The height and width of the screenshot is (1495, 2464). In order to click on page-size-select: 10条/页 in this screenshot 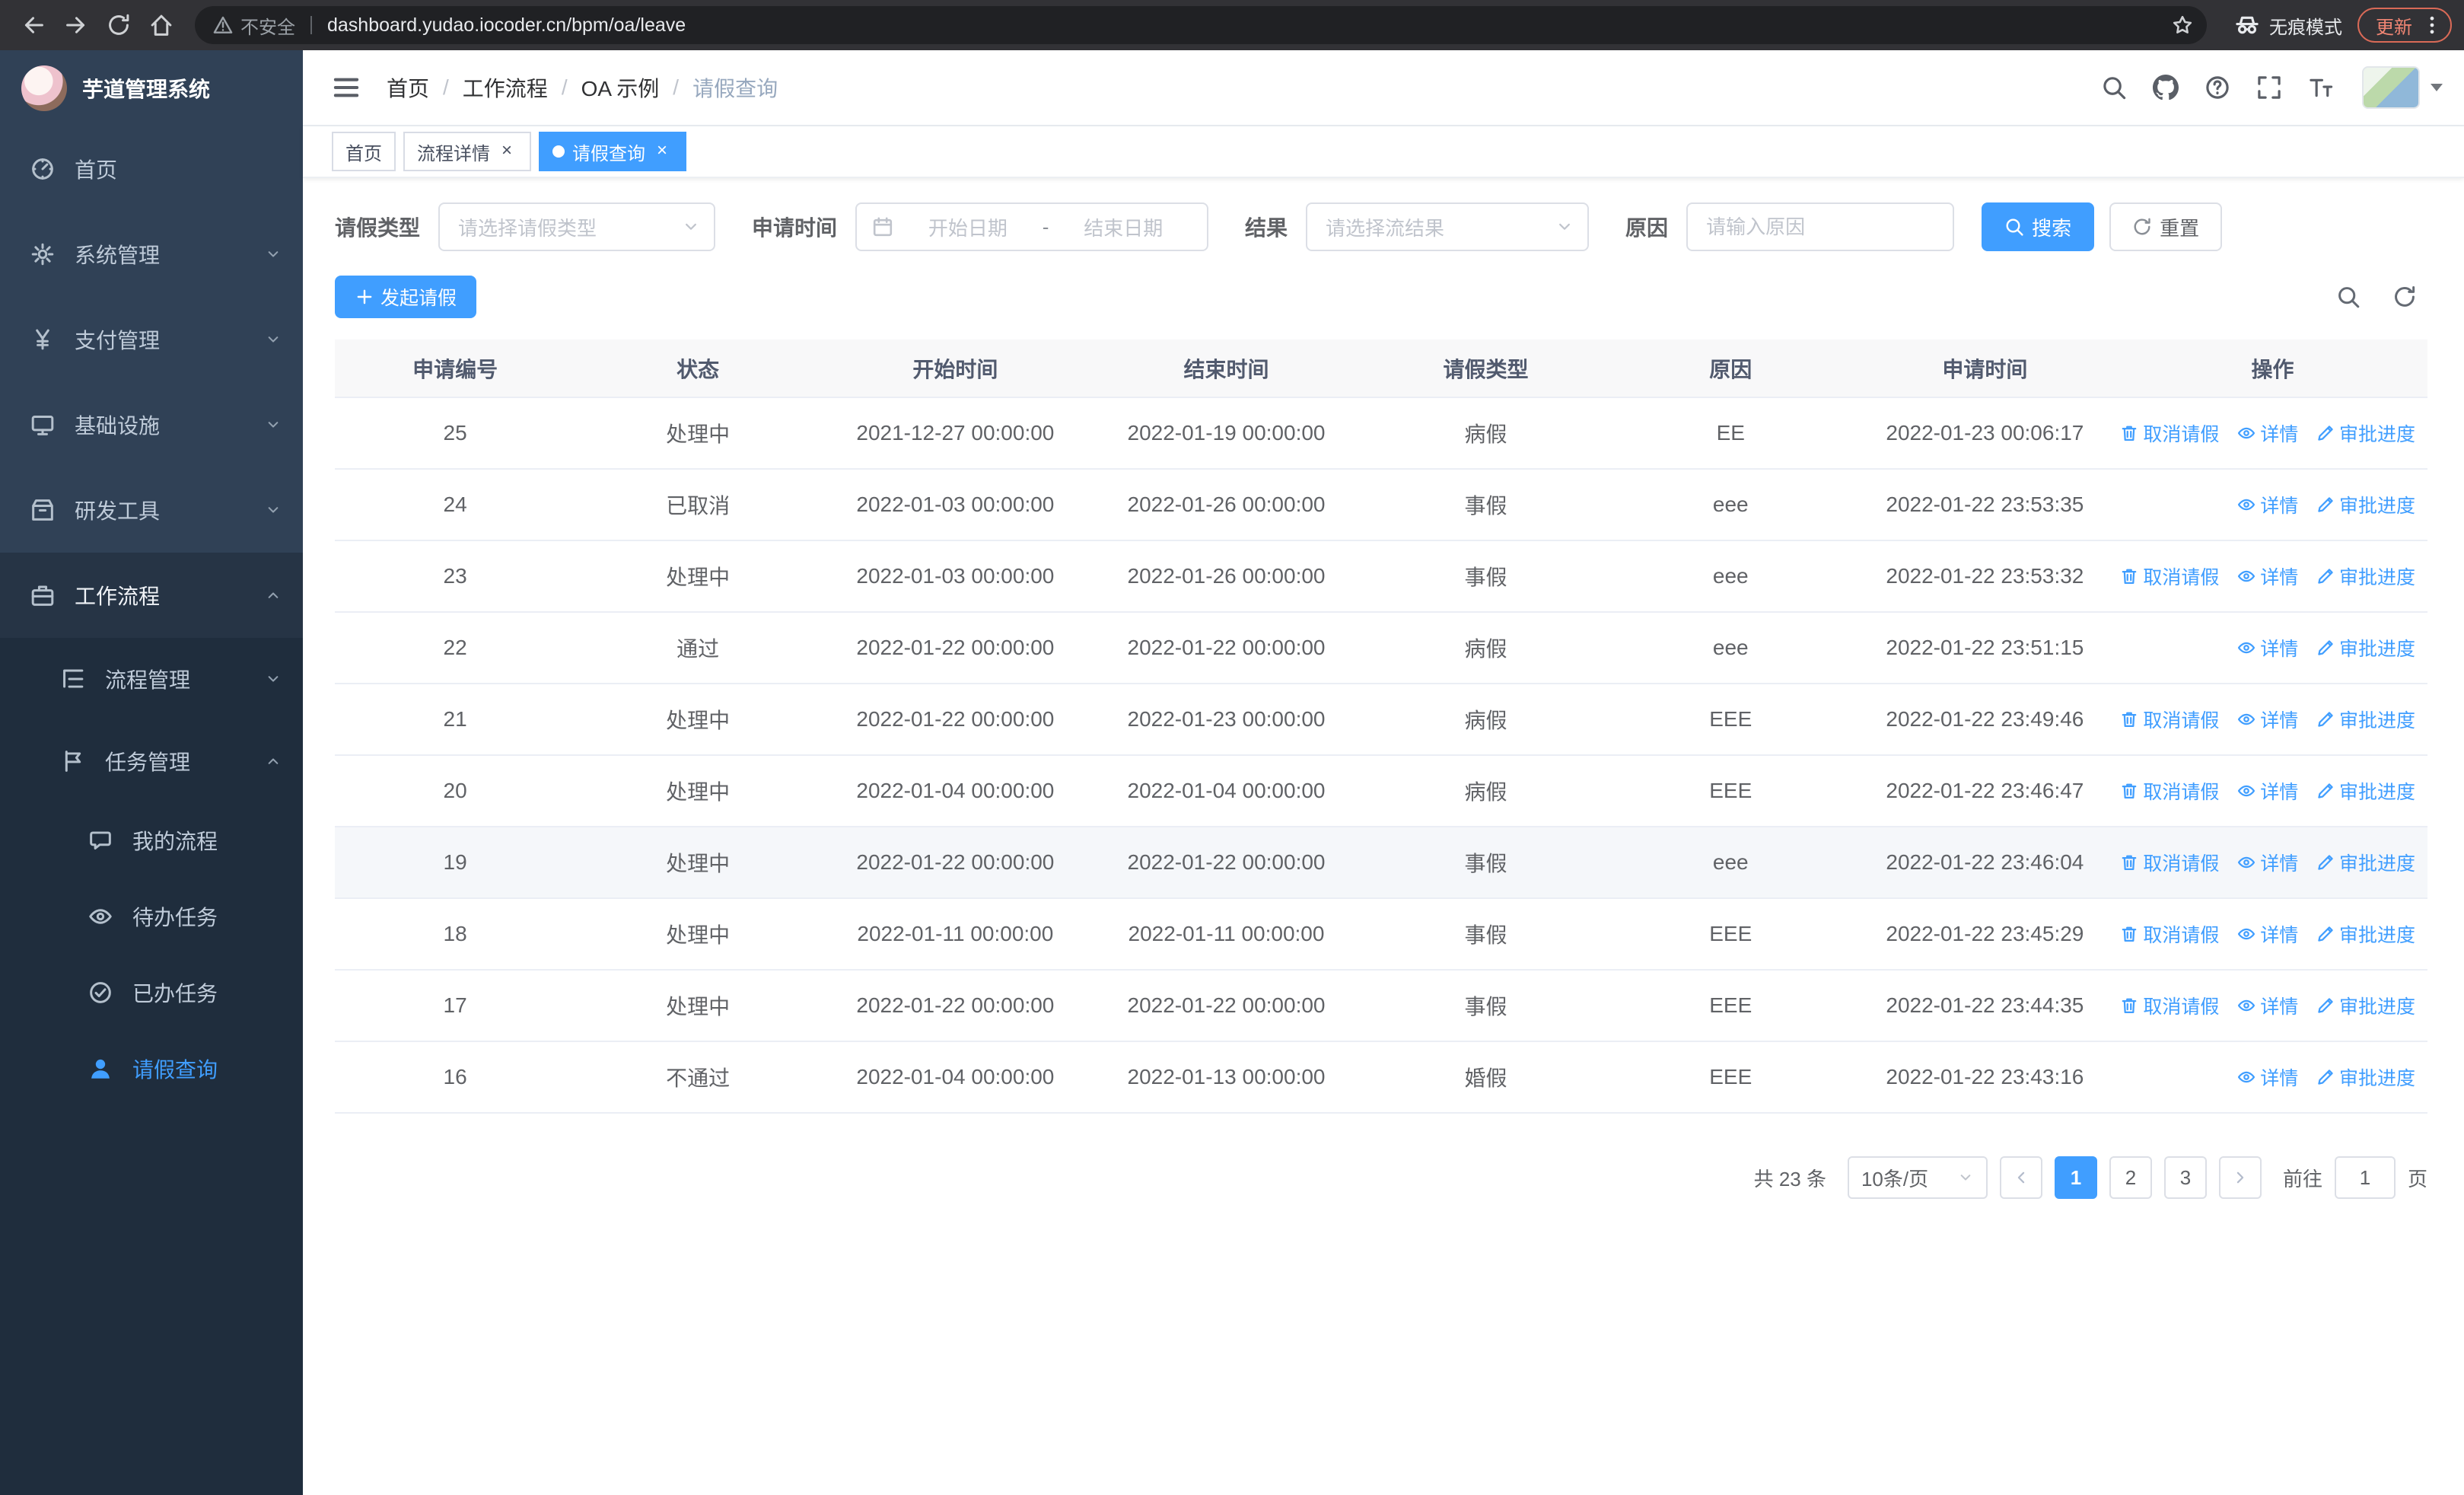, I will do `click(1917, 1178)`.